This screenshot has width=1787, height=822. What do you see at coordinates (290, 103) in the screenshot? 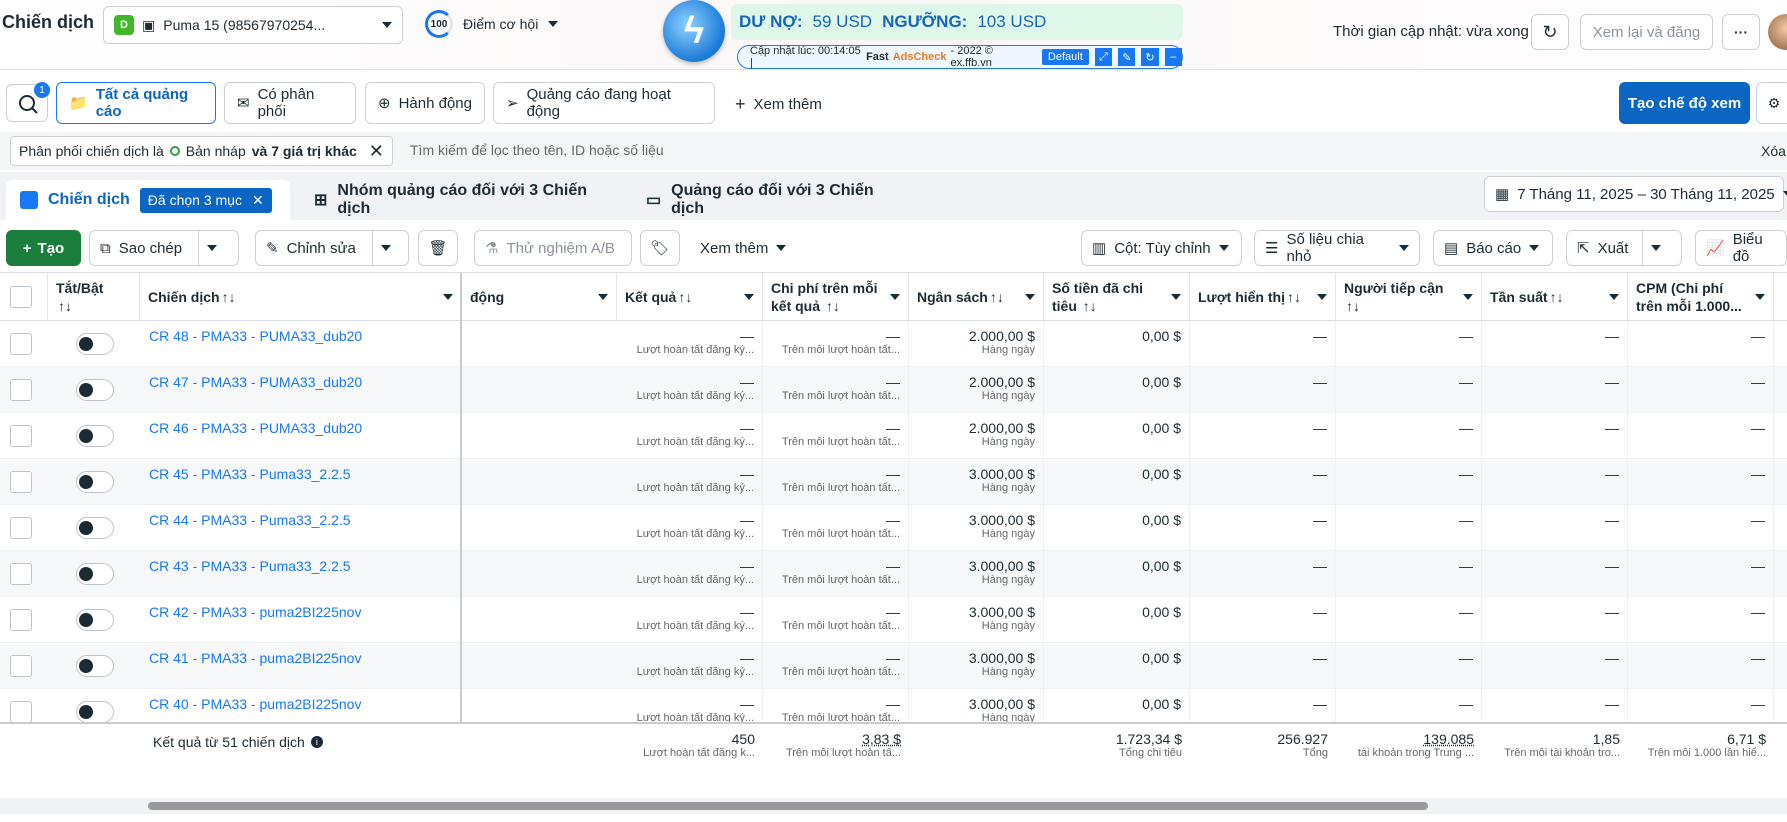
I see `tab-delivering: ✉ Có phân phối` at bounding box center [290, 103].